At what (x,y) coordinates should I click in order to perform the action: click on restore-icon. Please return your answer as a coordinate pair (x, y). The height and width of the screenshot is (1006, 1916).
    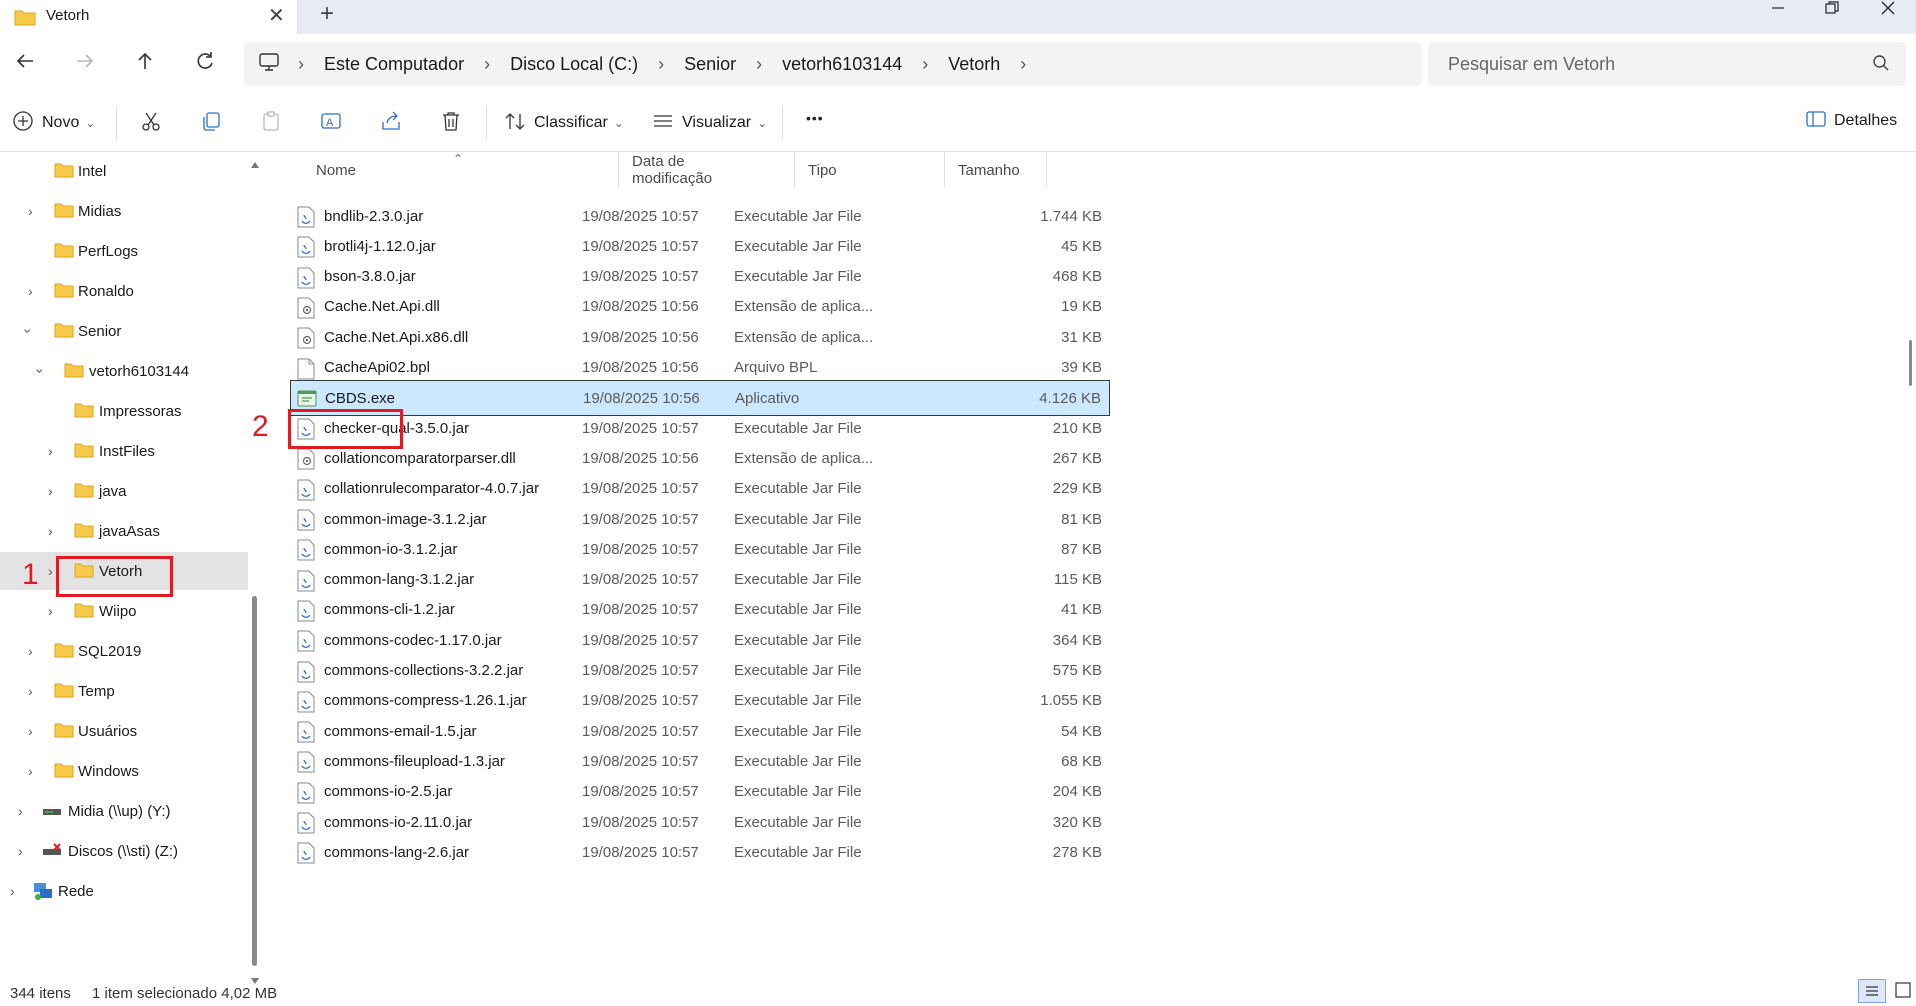
    Looking at the image, I should click on (1832, 10).